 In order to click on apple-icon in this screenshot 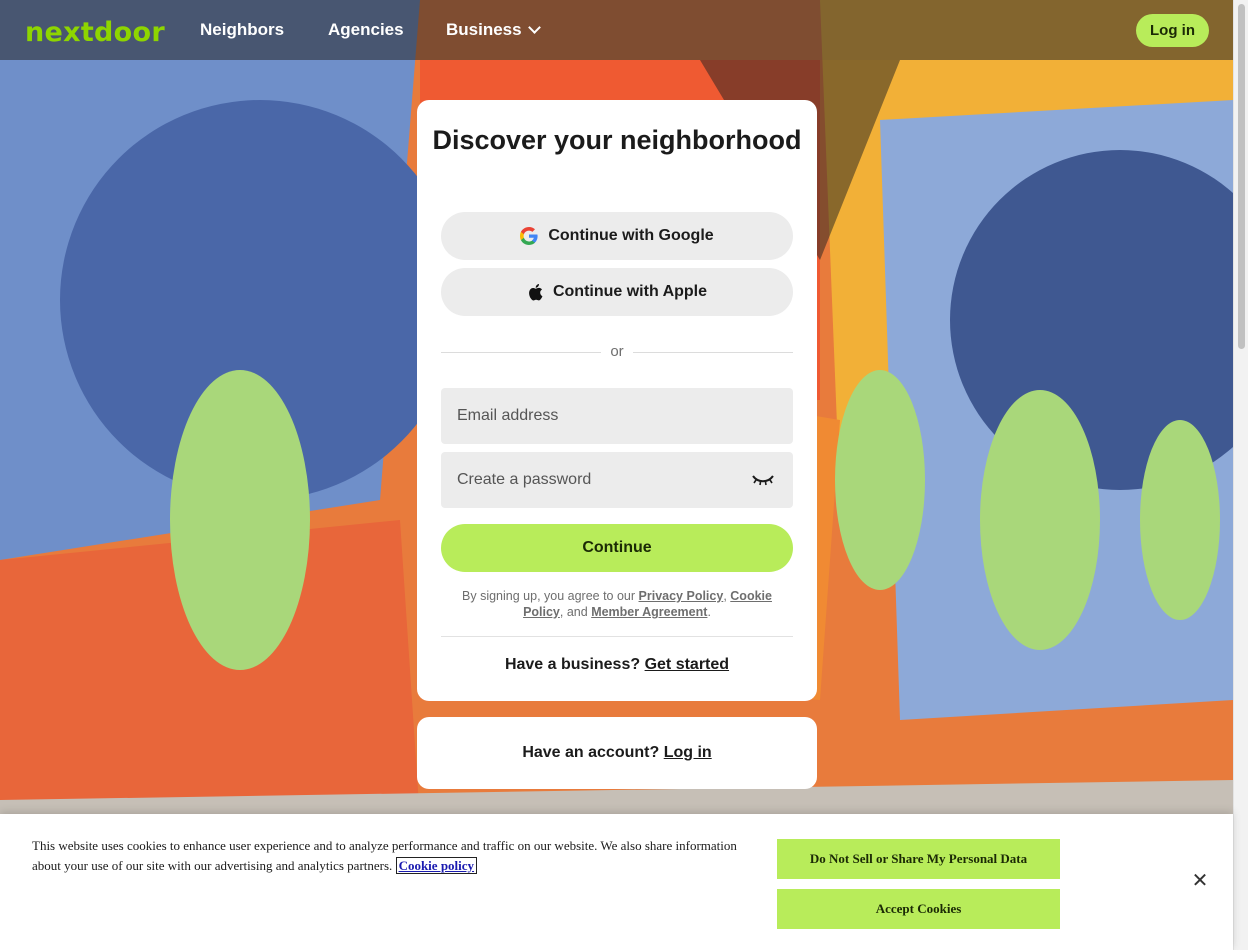, I will do `click(536, 292)`.